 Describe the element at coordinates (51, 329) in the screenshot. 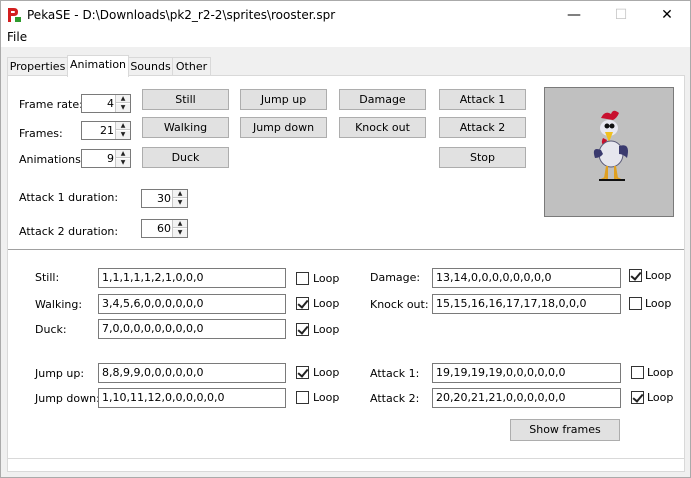

I see `duck-label: Duck:` at that location.